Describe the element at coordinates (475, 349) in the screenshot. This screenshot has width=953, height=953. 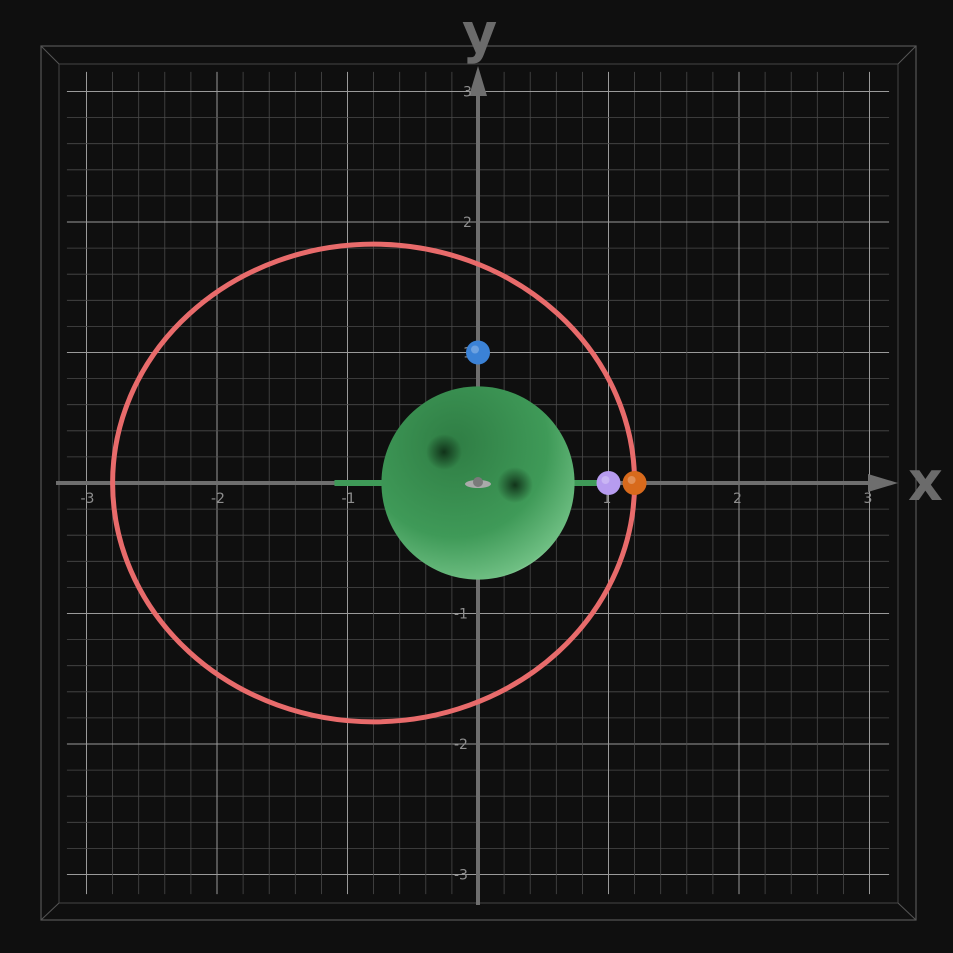
I see `blue-point-highlight` at that location.